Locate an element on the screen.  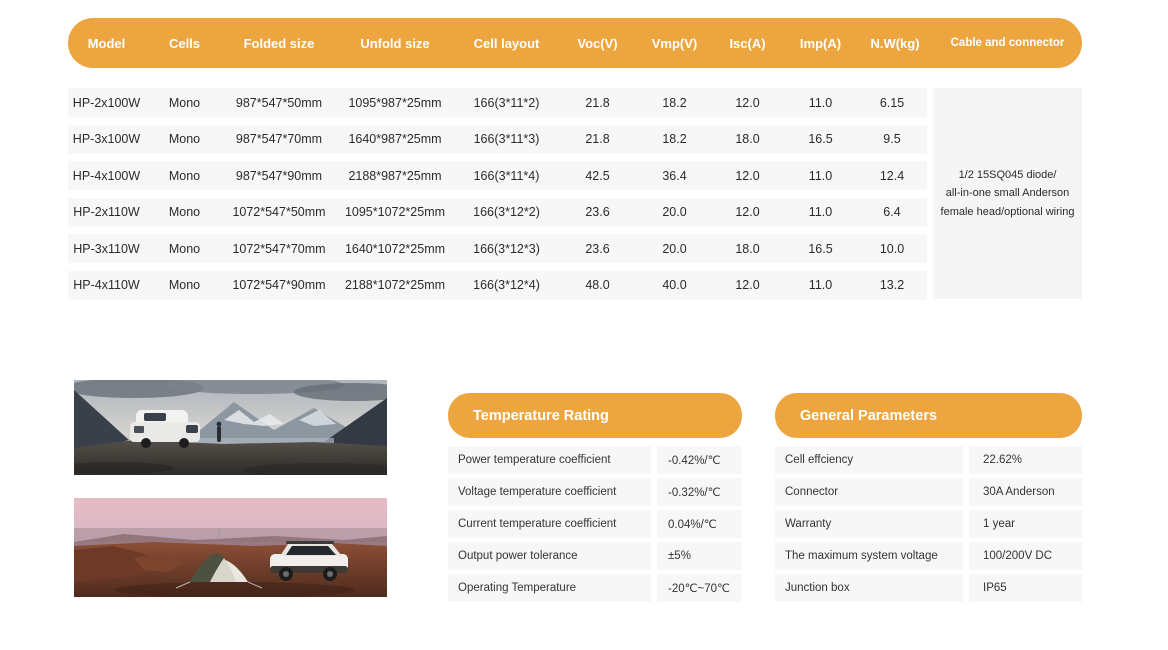
param-label: Output power tolerance is located at coordinates (549, 556).